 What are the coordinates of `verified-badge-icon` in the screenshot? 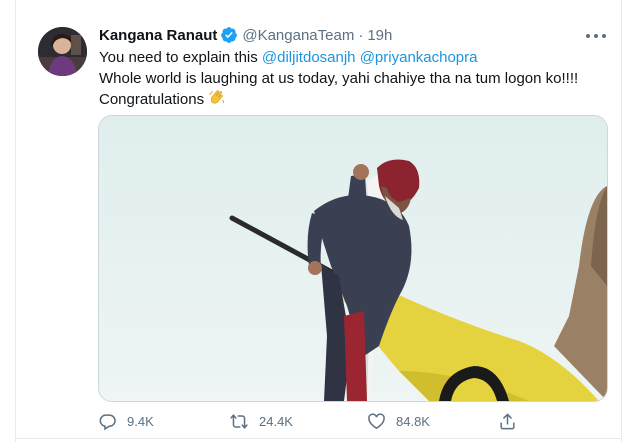 It's located at (229, 35).